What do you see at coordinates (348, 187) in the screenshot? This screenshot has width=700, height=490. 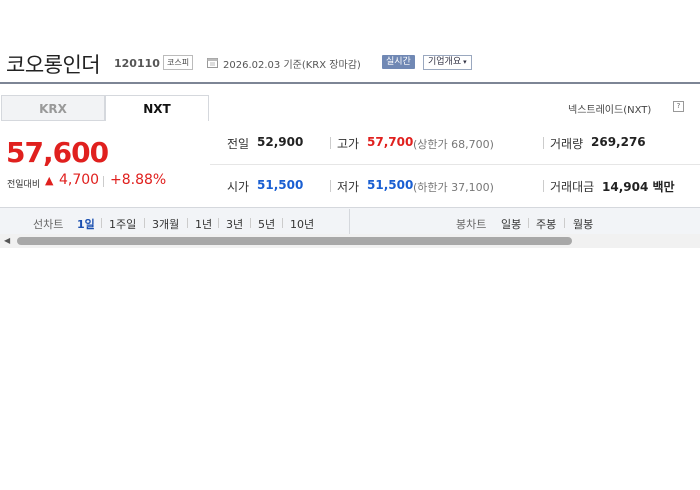 I see `low-label: 저가` at bounding box center [348, 187].